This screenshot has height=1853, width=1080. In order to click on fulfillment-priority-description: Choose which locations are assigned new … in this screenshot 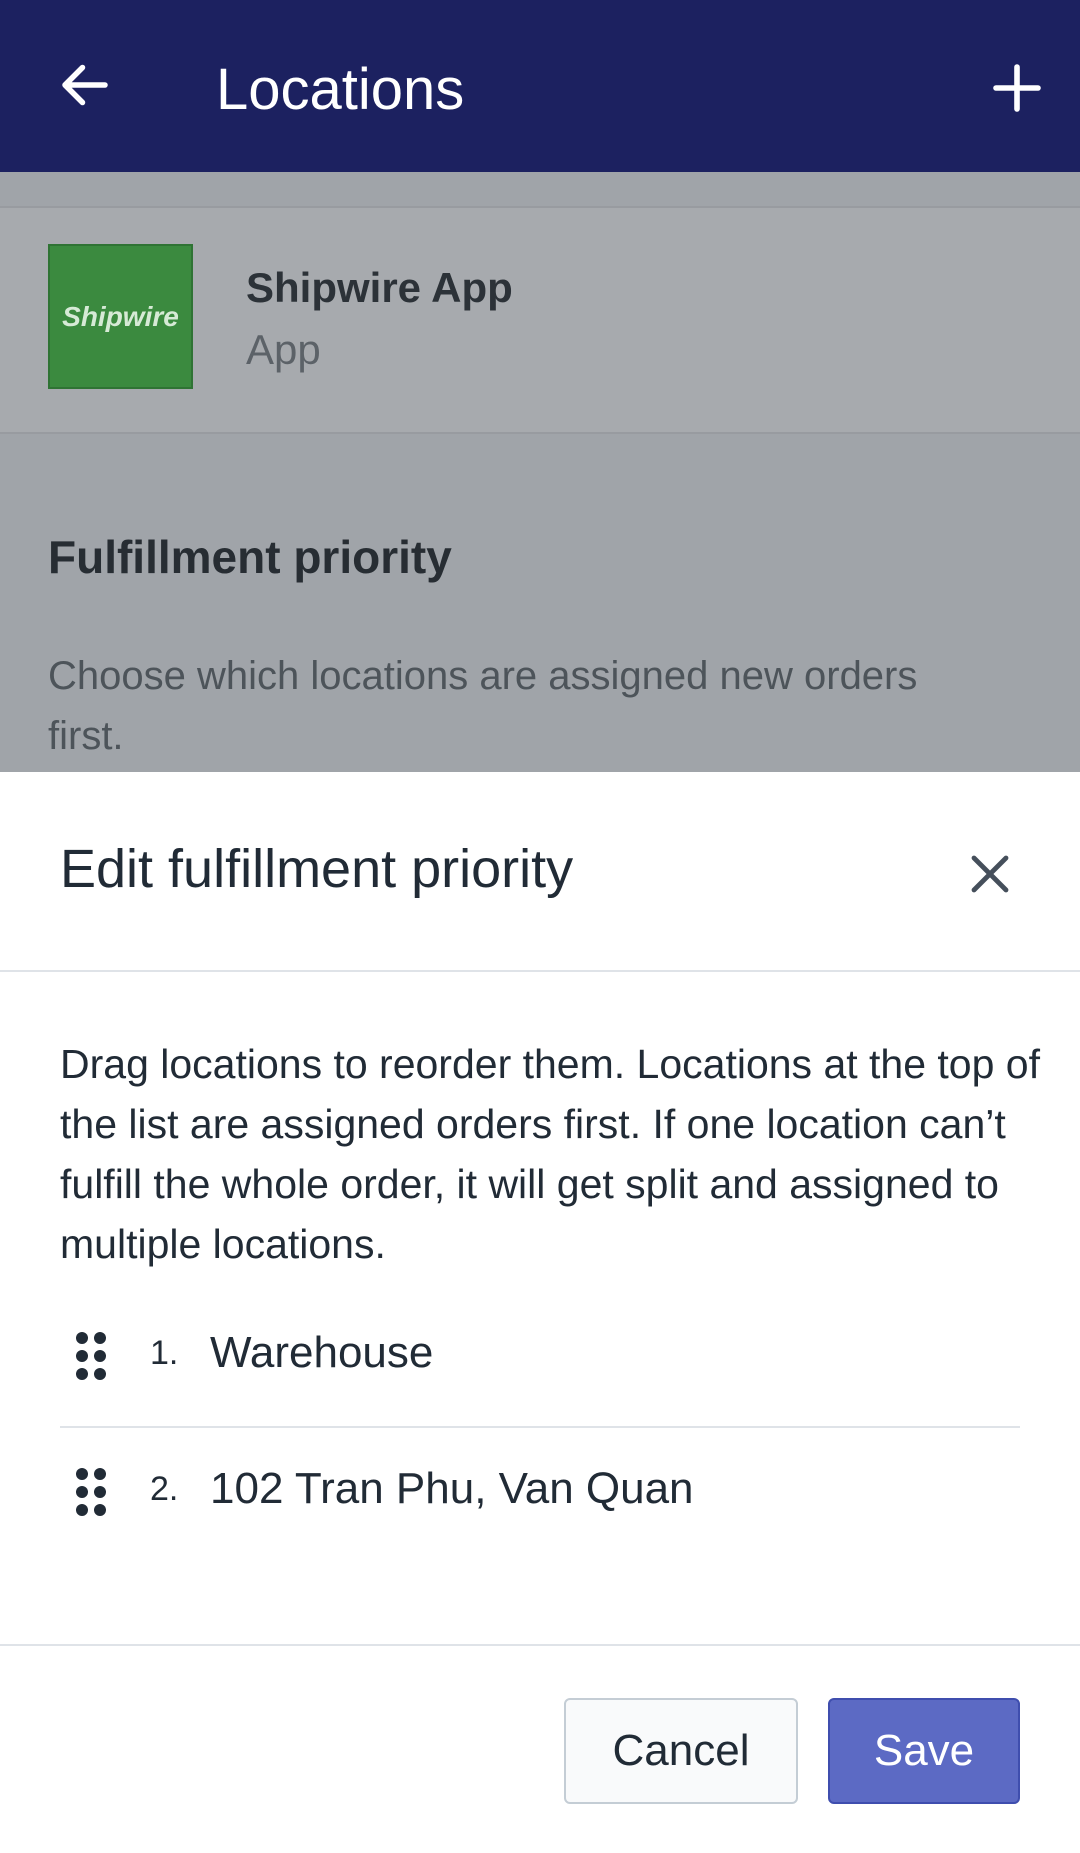, I will do `click(483, 706)`.